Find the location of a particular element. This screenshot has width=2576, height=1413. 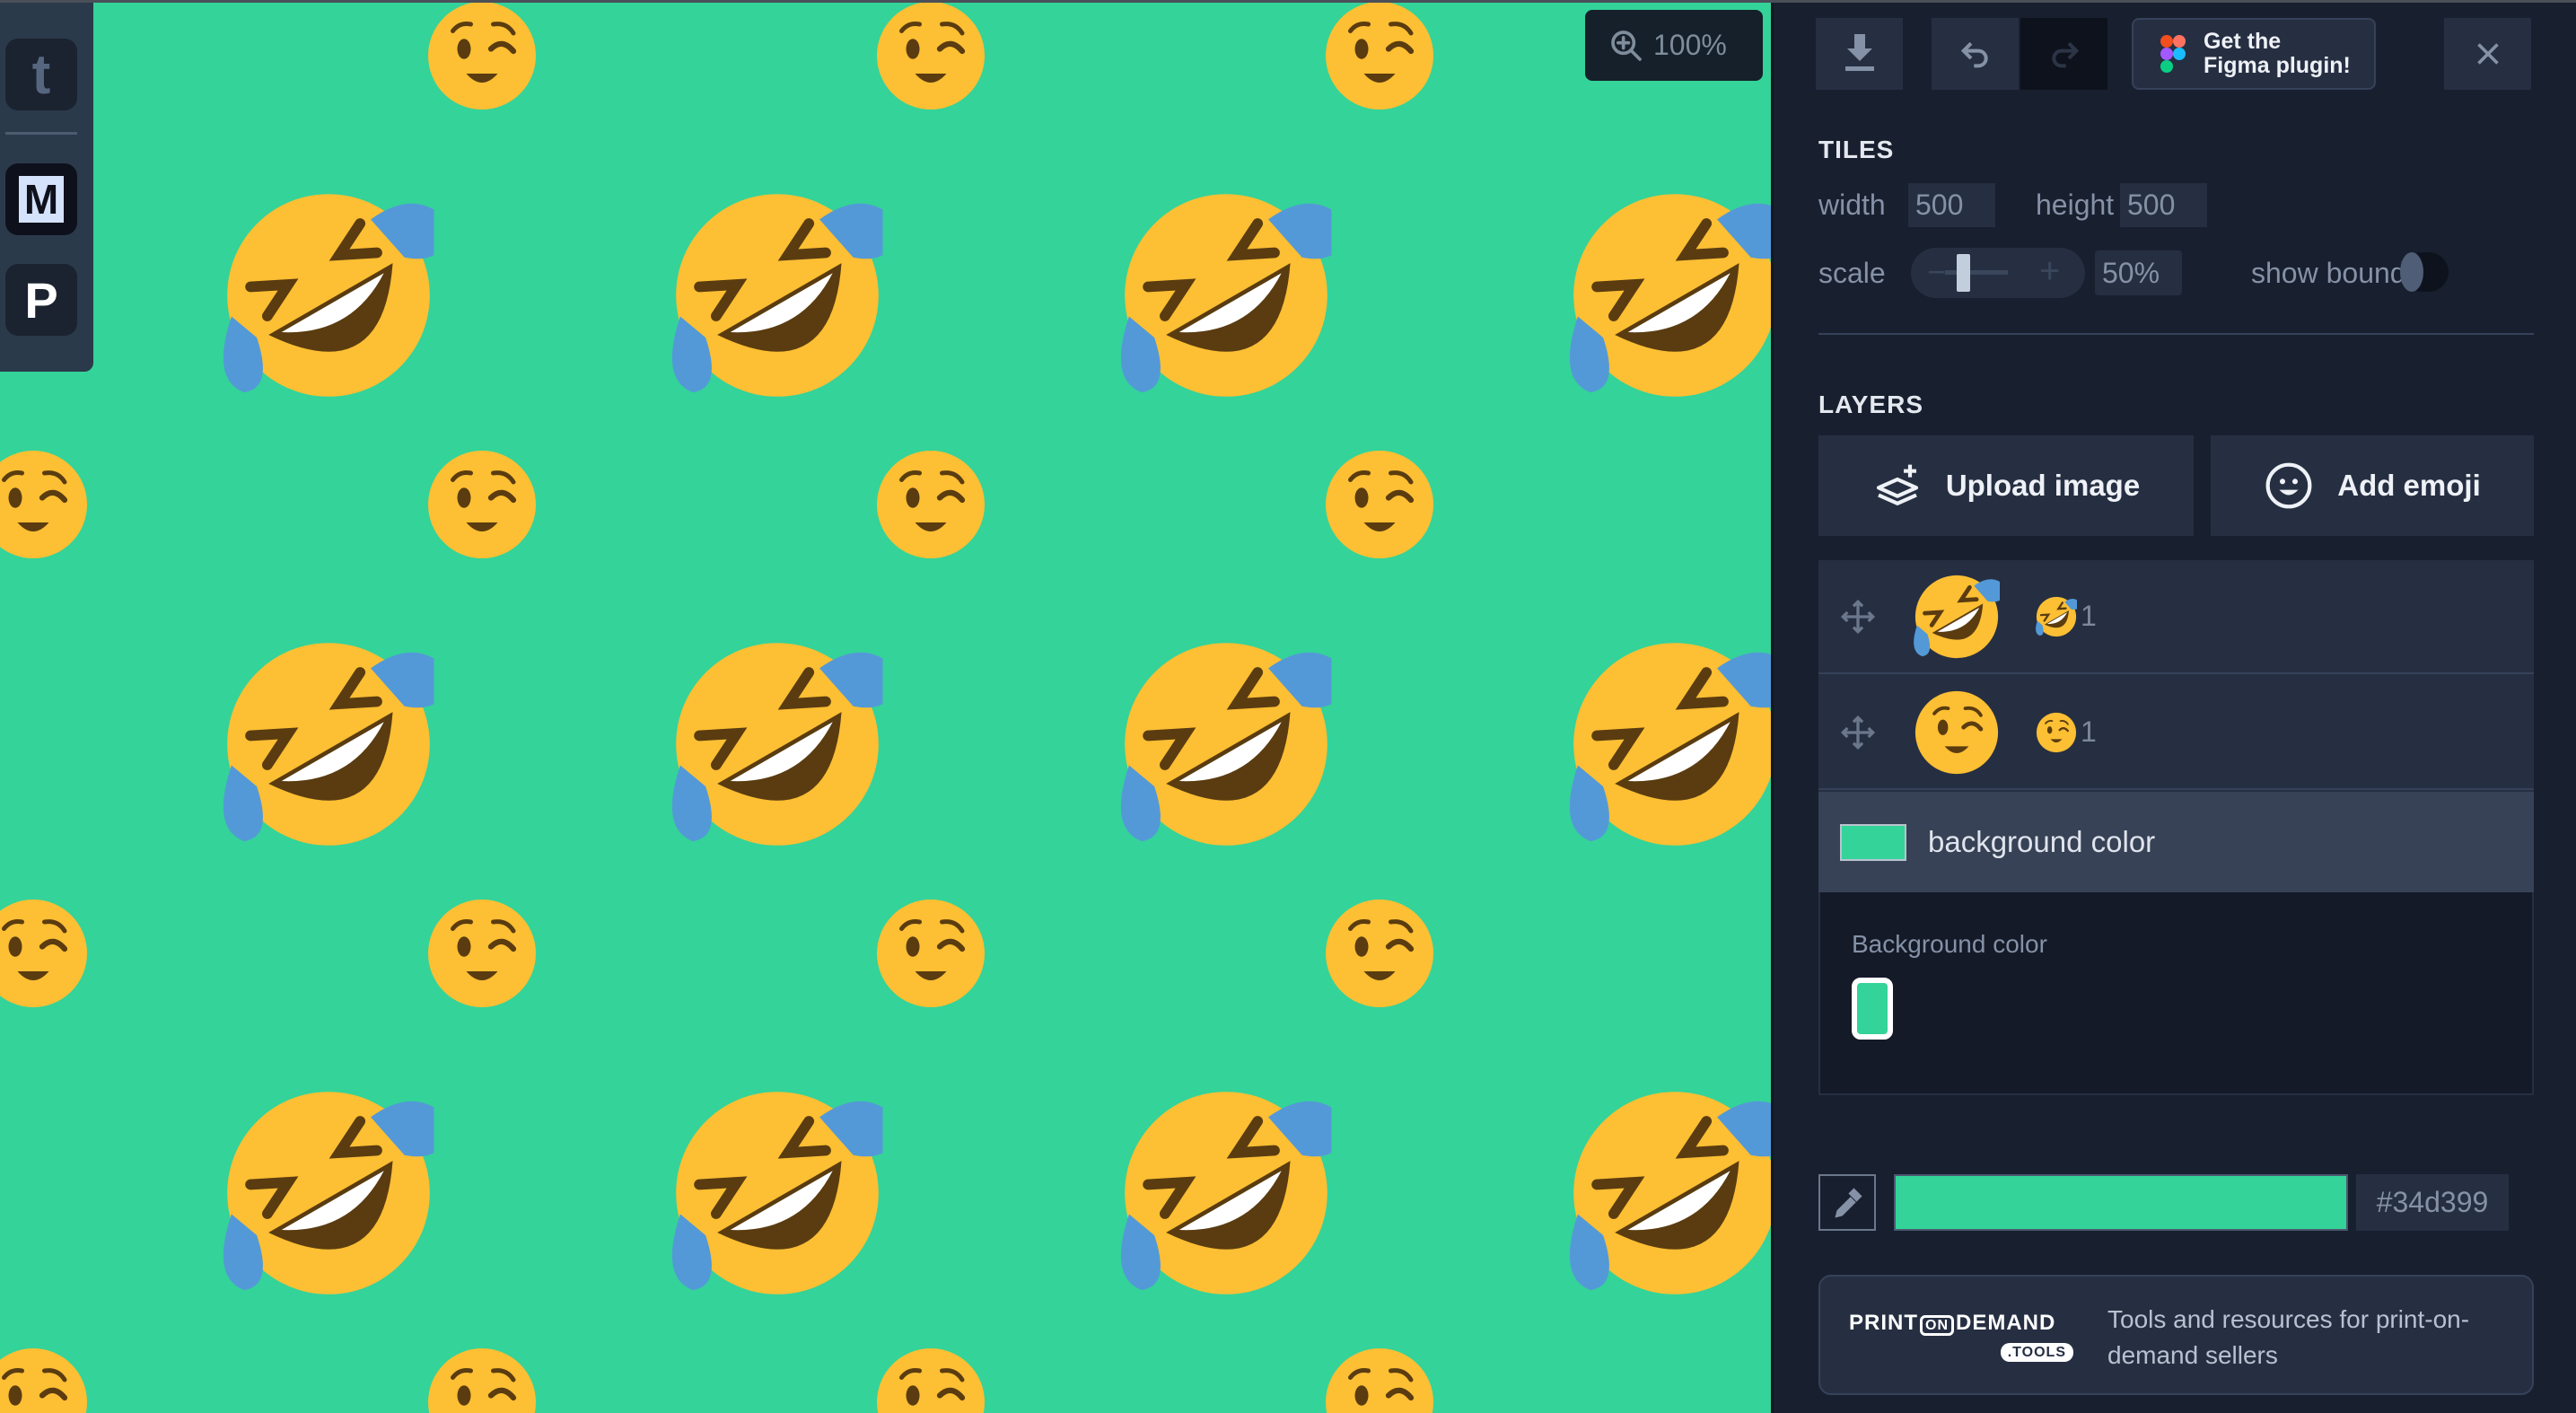

print-on-demand-logo: PRINT ON DEMAND .TOOLS is located at coordinates (1966, 1337).